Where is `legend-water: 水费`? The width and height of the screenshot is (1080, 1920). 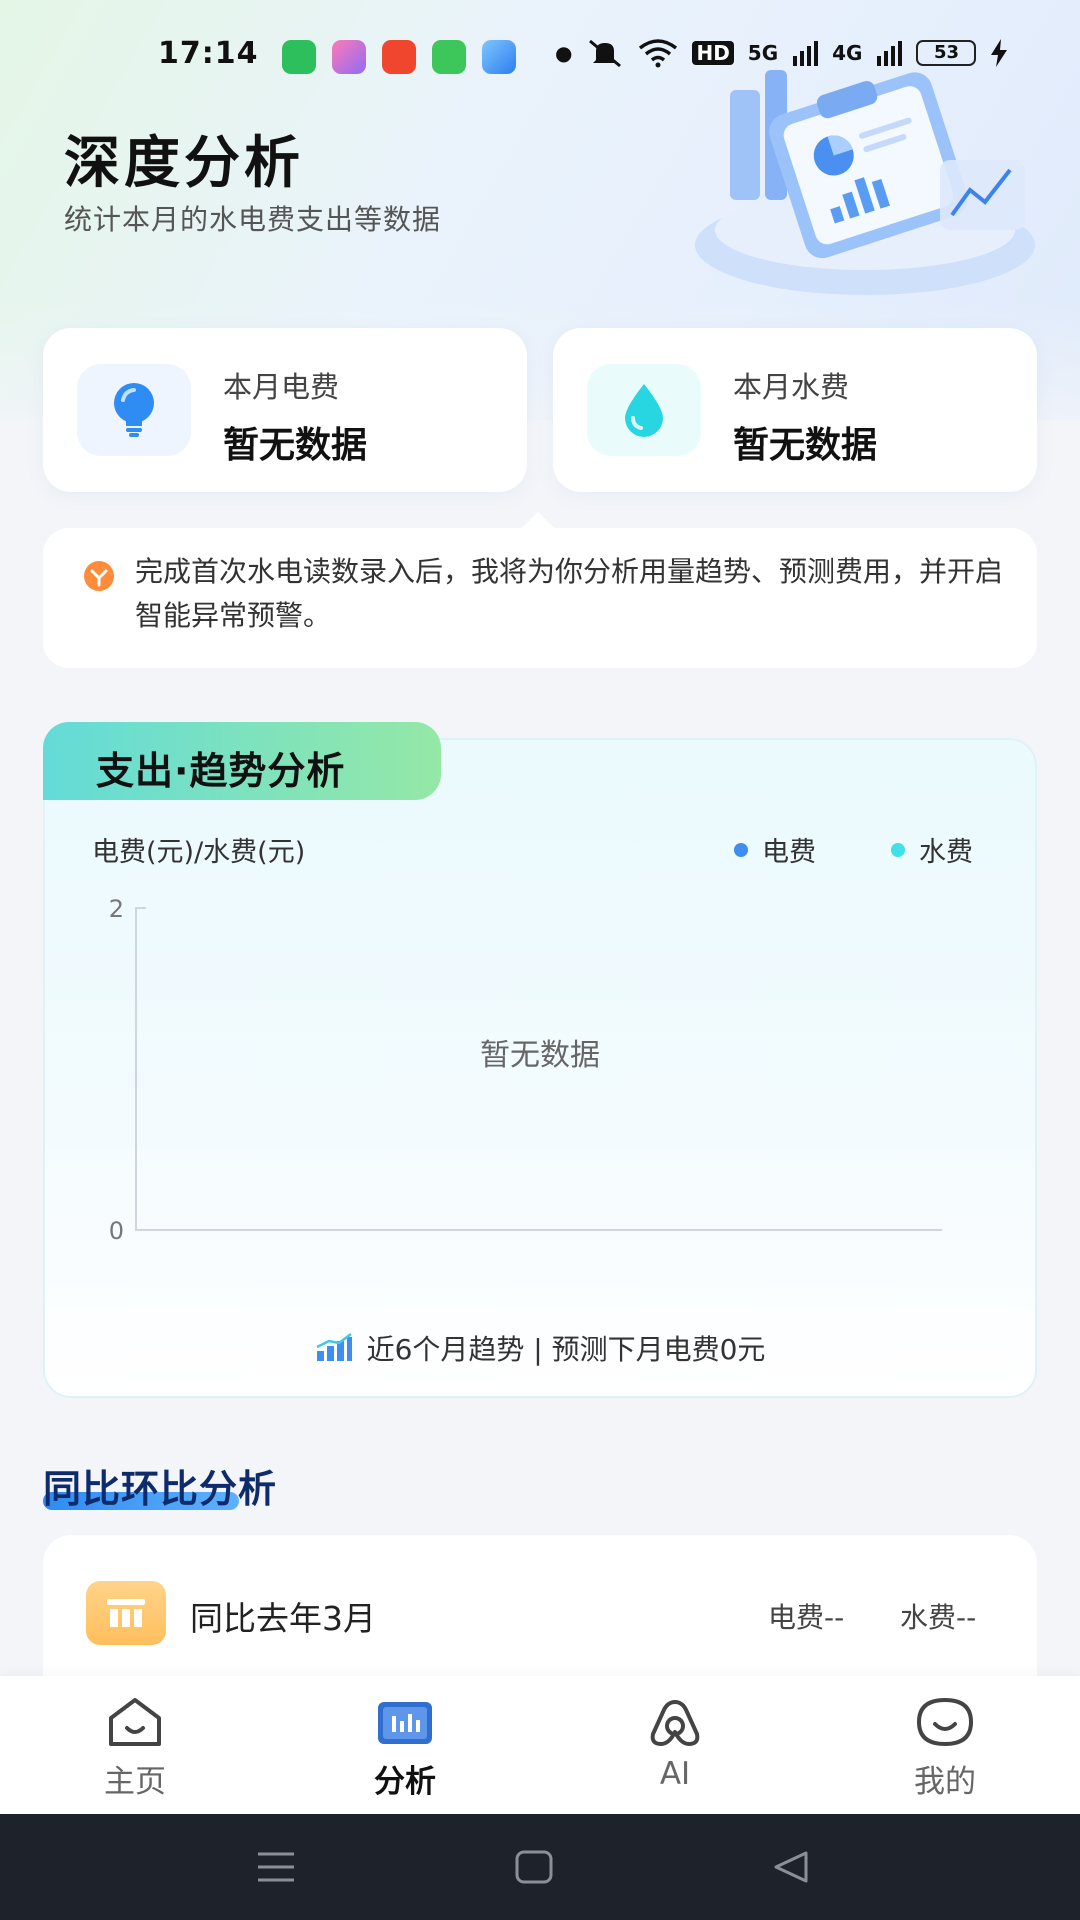
legend-water: 水费 is located at coordinates (932, 849).